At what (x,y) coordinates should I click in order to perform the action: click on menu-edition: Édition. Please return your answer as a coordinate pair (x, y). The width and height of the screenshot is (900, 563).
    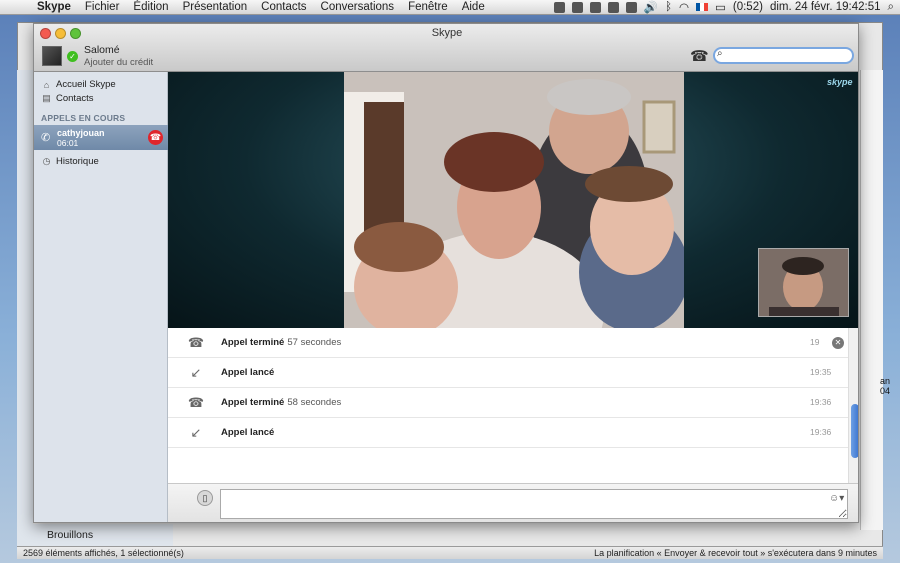
    Looking at the image, I should click on (150, 7).